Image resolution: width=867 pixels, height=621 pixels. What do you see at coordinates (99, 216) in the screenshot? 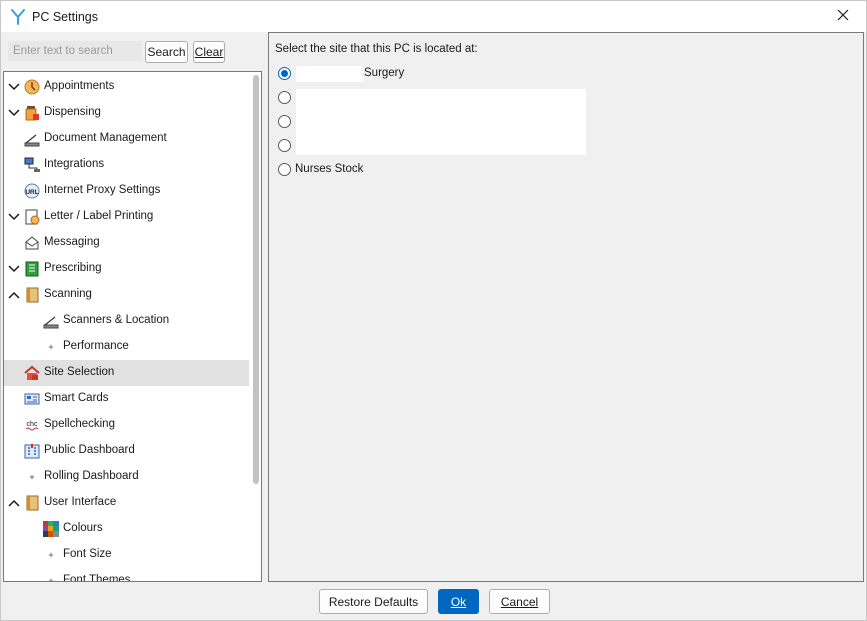
I see `tree-item-label: Letter / Label Printing` at bounding box center [99, 216].